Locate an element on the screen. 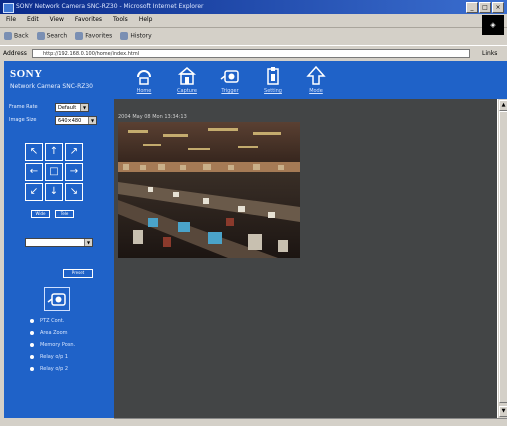  position-select: ▼ is located at coordinates (59, 242).